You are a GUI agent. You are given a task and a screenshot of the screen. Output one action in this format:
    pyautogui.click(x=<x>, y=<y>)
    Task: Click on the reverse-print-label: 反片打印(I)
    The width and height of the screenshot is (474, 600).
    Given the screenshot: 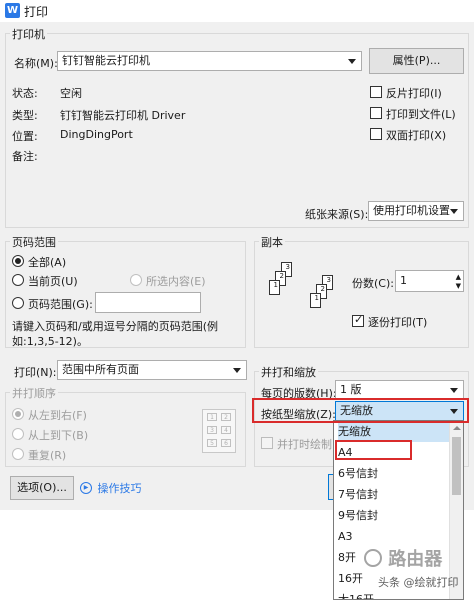 What is the action you would take?
    pyautogui.click(x=414, y=93)
    